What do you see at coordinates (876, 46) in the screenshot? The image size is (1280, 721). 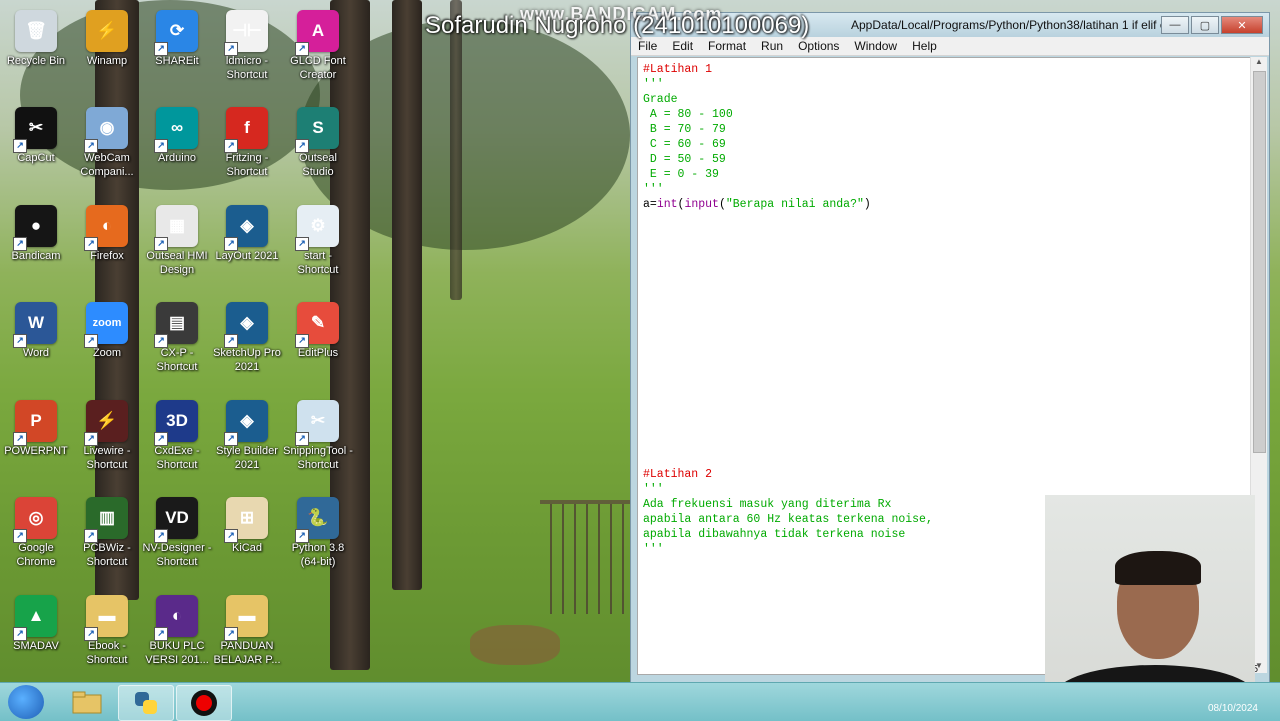 I see `menu-window: Window` at bounding box center [876, 46].